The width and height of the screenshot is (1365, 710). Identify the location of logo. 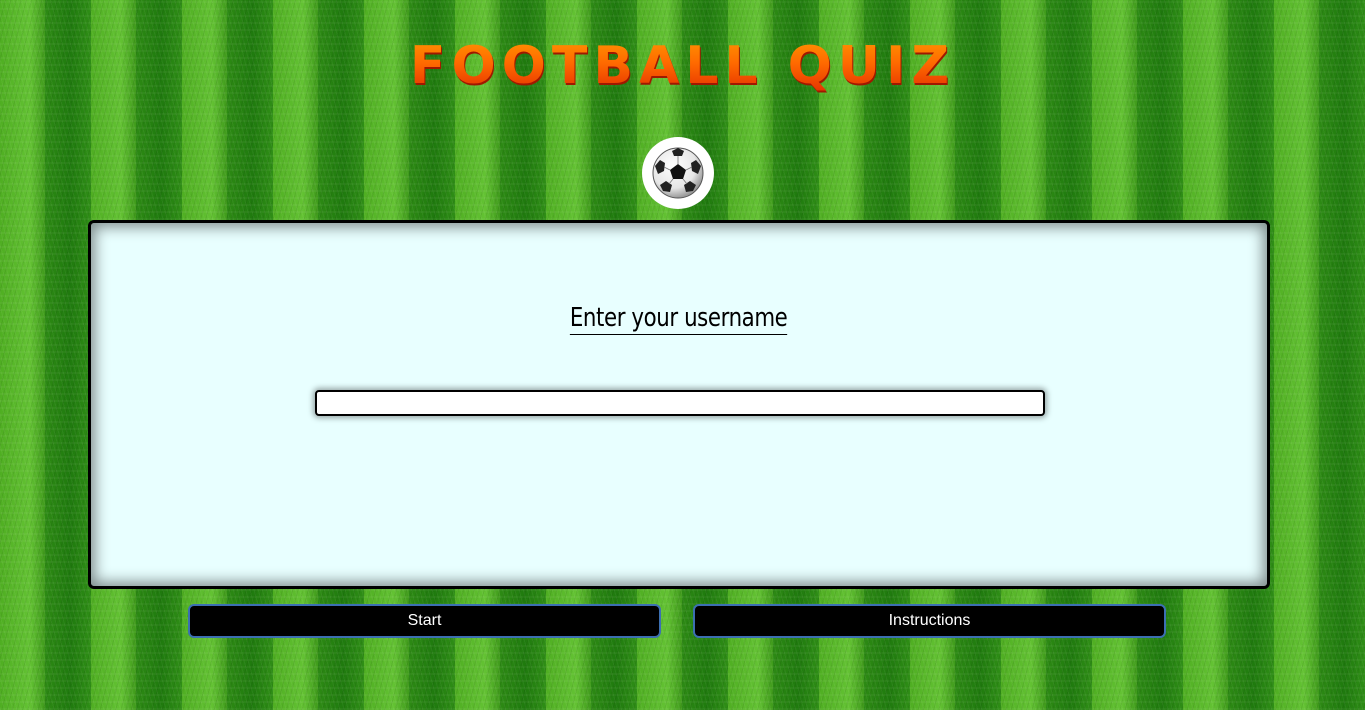
(678, 173).